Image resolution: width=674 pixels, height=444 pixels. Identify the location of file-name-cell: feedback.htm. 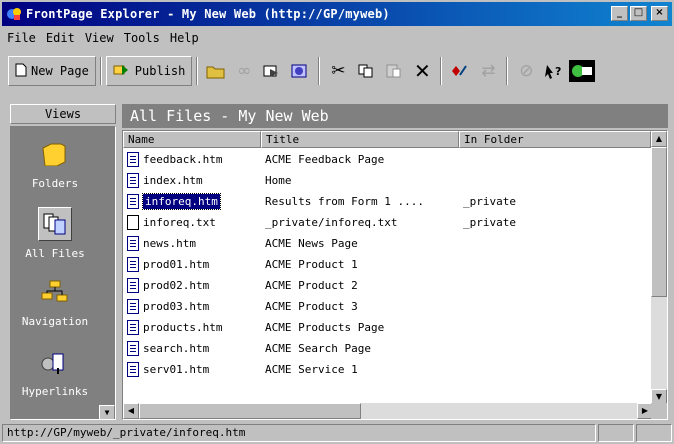
(192, 159).